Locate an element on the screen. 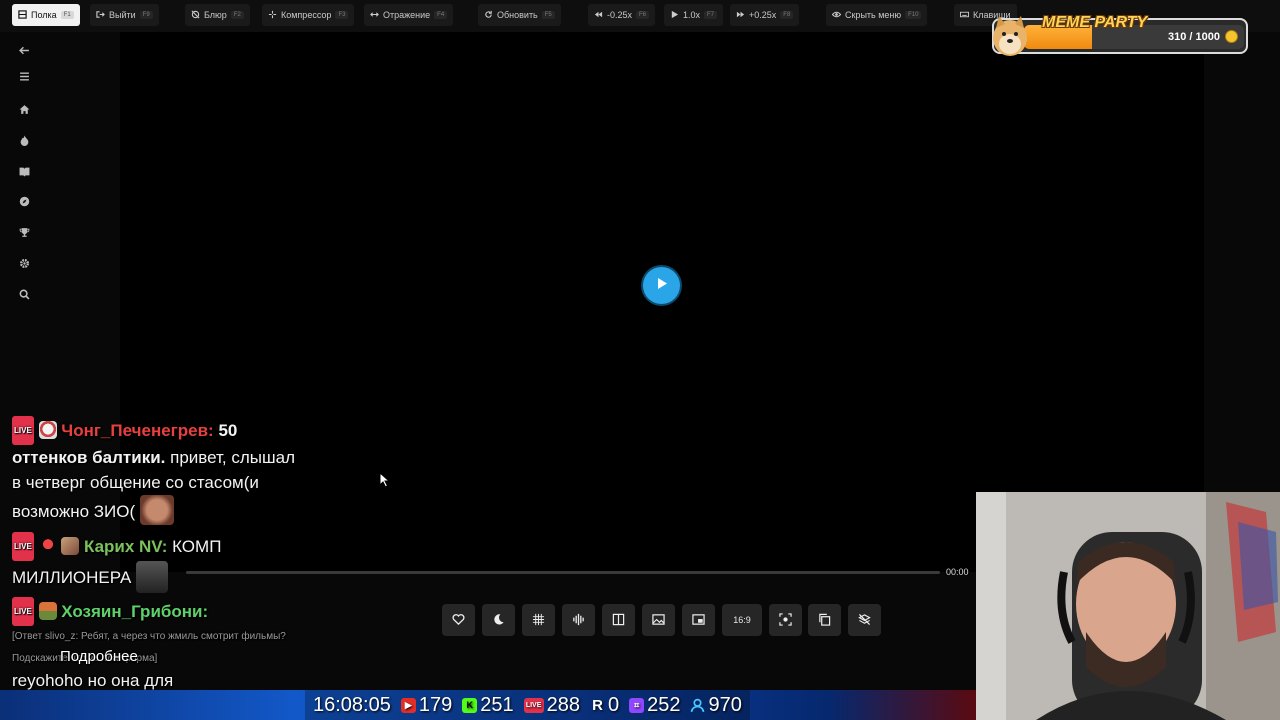  gear-icon is located at coordinates (24, 265).